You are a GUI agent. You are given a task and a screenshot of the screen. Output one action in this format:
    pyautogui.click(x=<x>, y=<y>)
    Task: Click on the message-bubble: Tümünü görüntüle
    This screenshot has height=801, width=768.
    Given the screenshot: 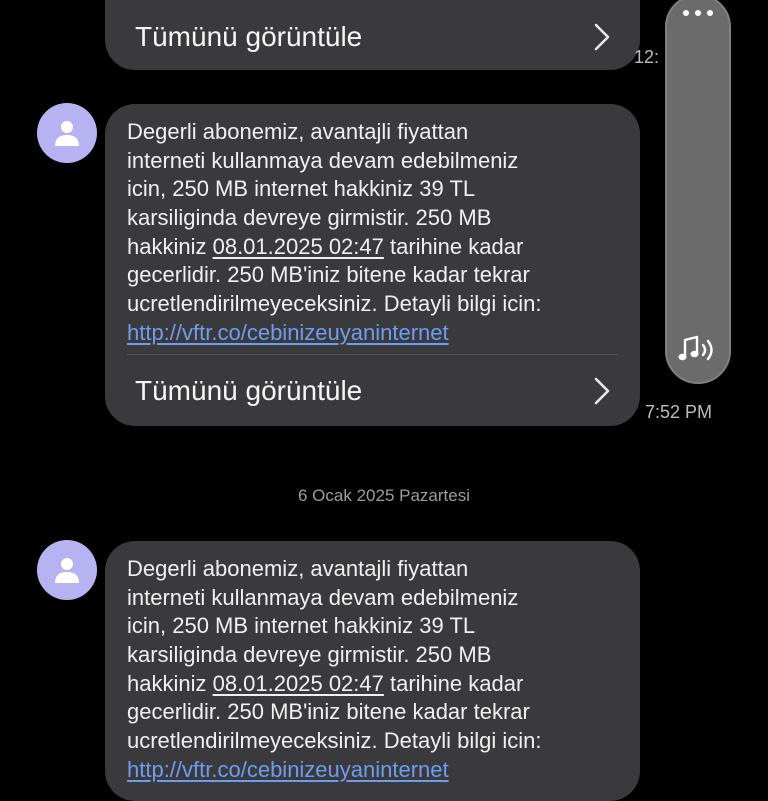 What is the action you would take?
    pyautogui.click(x=372, y=35)
    